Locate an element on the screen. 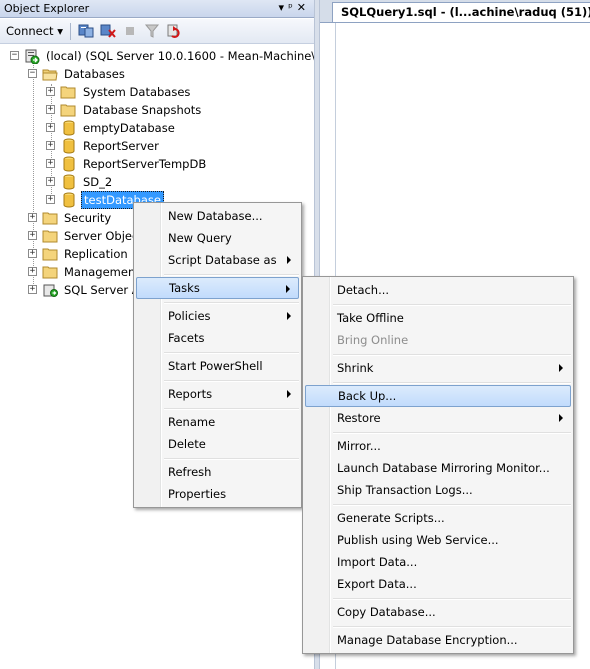  menu-item-bring-online: Bring Online is located at coordinates (438, 340).